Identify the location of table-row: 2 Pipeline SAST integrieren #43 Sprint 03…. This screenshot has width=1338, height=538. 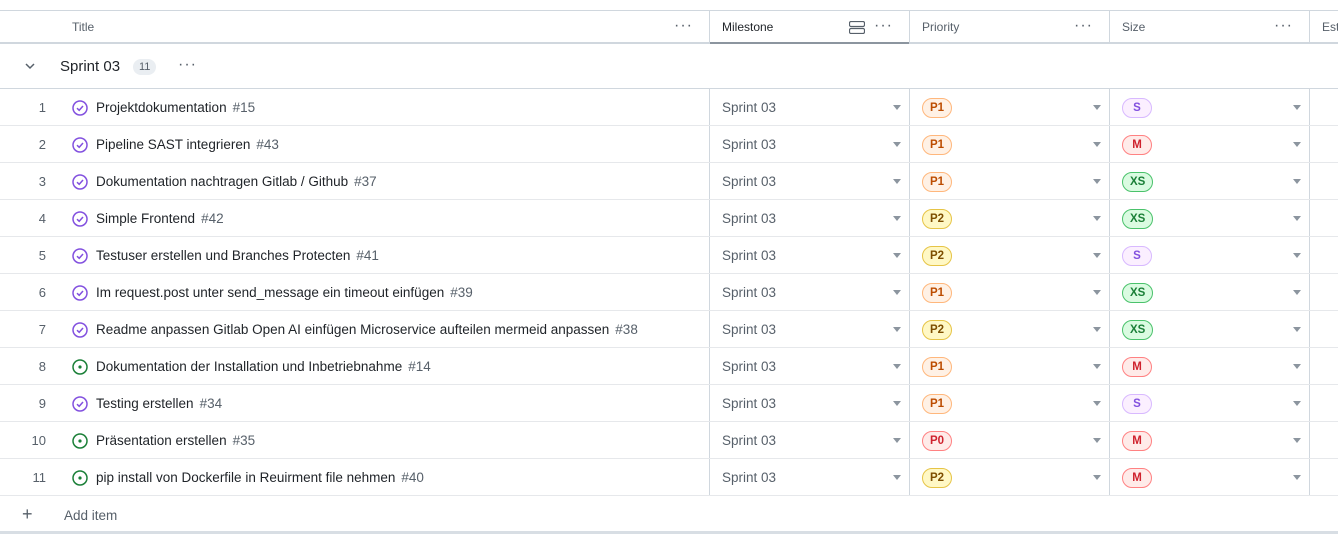
(669, 144).